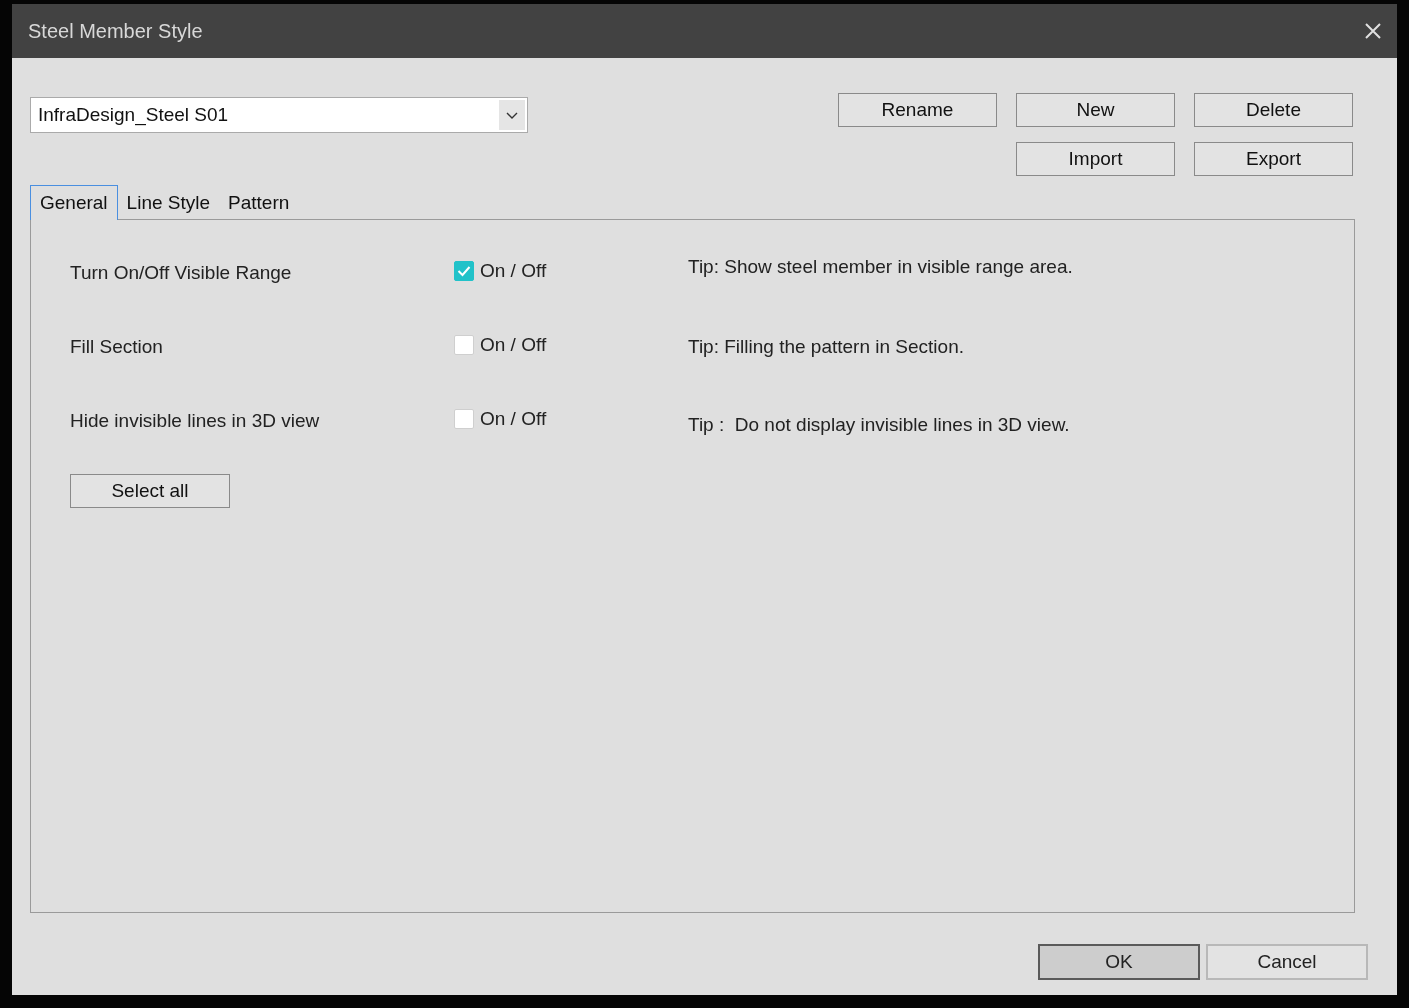  I want to click on option-label: Turn On/Off Visible Range, so click(181, 273).